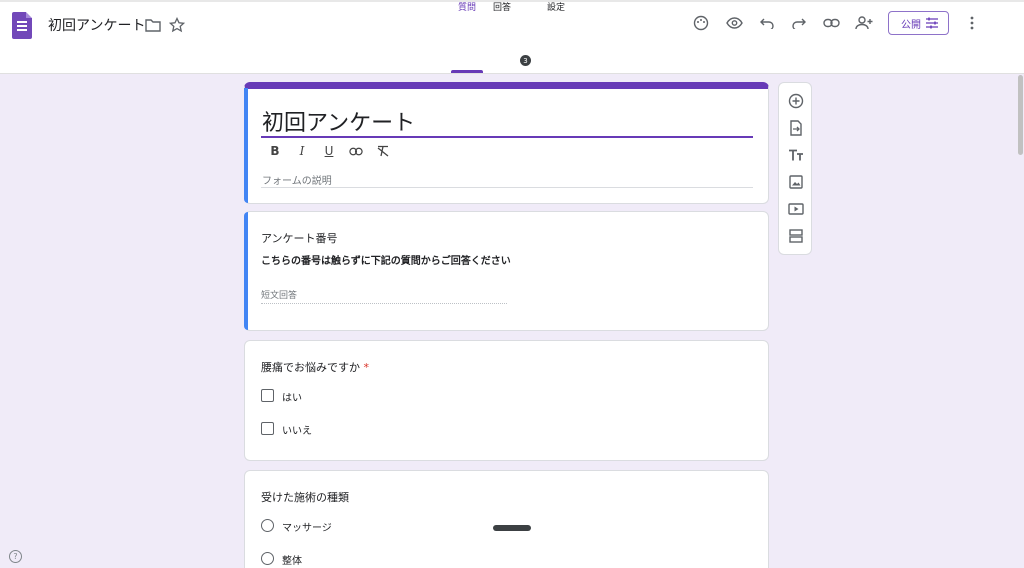 The image size is (1024, 568). What do you see at coordinates (356, 151) in the screenshot?
I see `insert-link-icon` at bounding box center [356, 151].